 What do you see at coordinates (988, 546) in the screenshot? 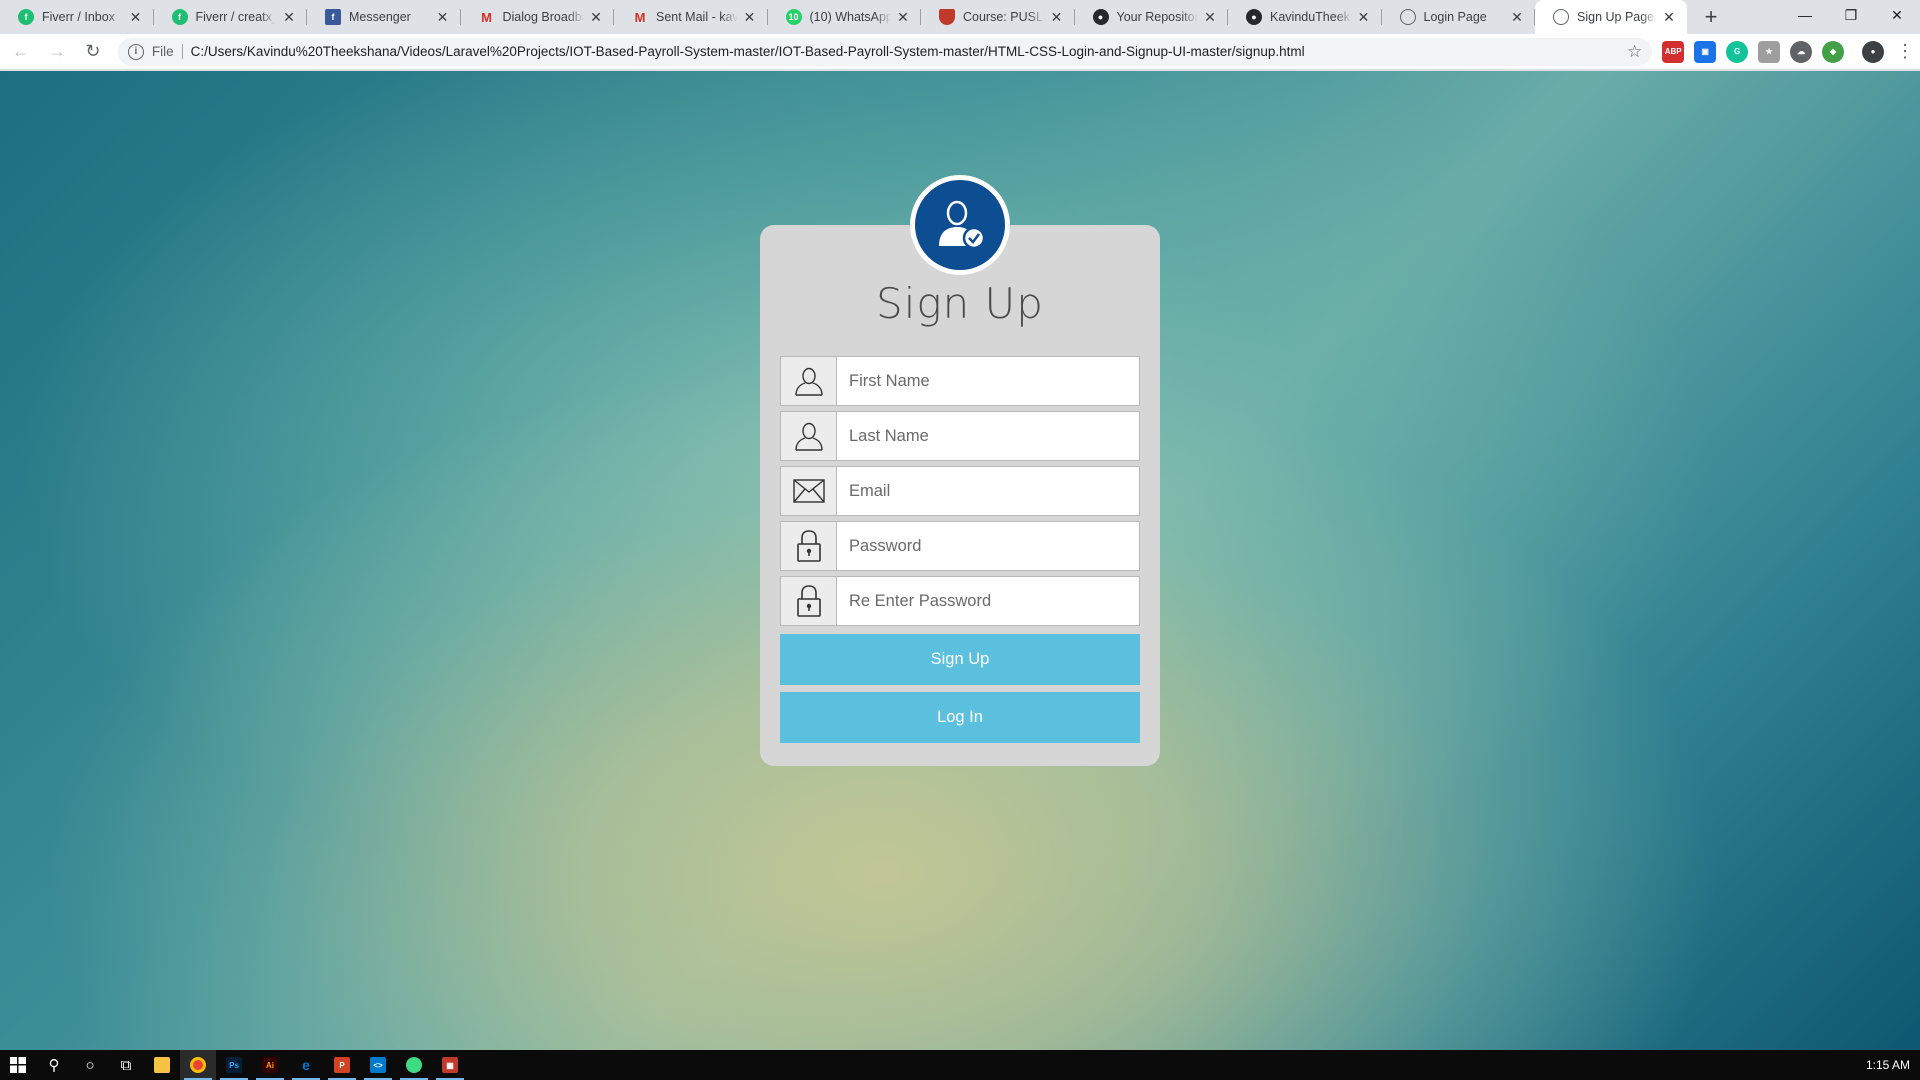
I see `password-input` at bounding box center [988, 546].